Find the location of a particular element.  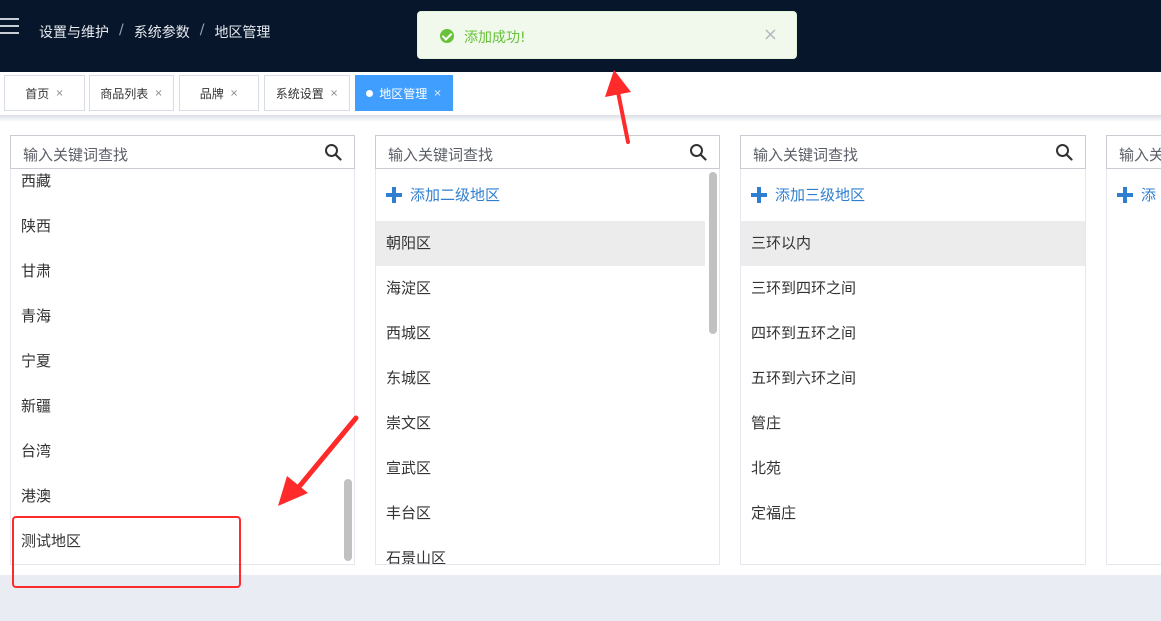

list-item-selected: 朝阳区 is located at coordinates (540, 243).